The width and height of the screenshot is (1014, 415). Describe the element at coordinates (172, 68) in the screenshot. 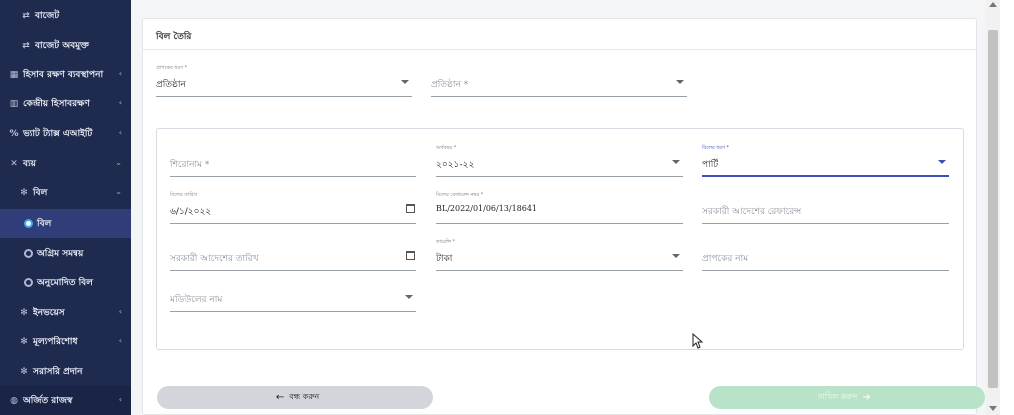

I see `field-label: প্রাপকের ধরণ *` at that location.